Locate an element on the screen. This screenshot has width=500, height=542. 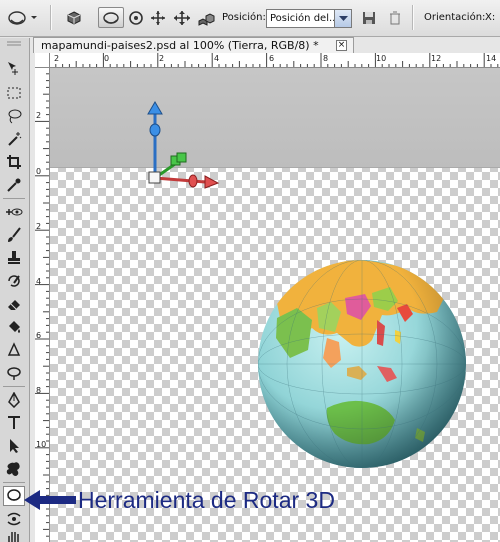
close-icon: × is located at coordinates (341, 45).